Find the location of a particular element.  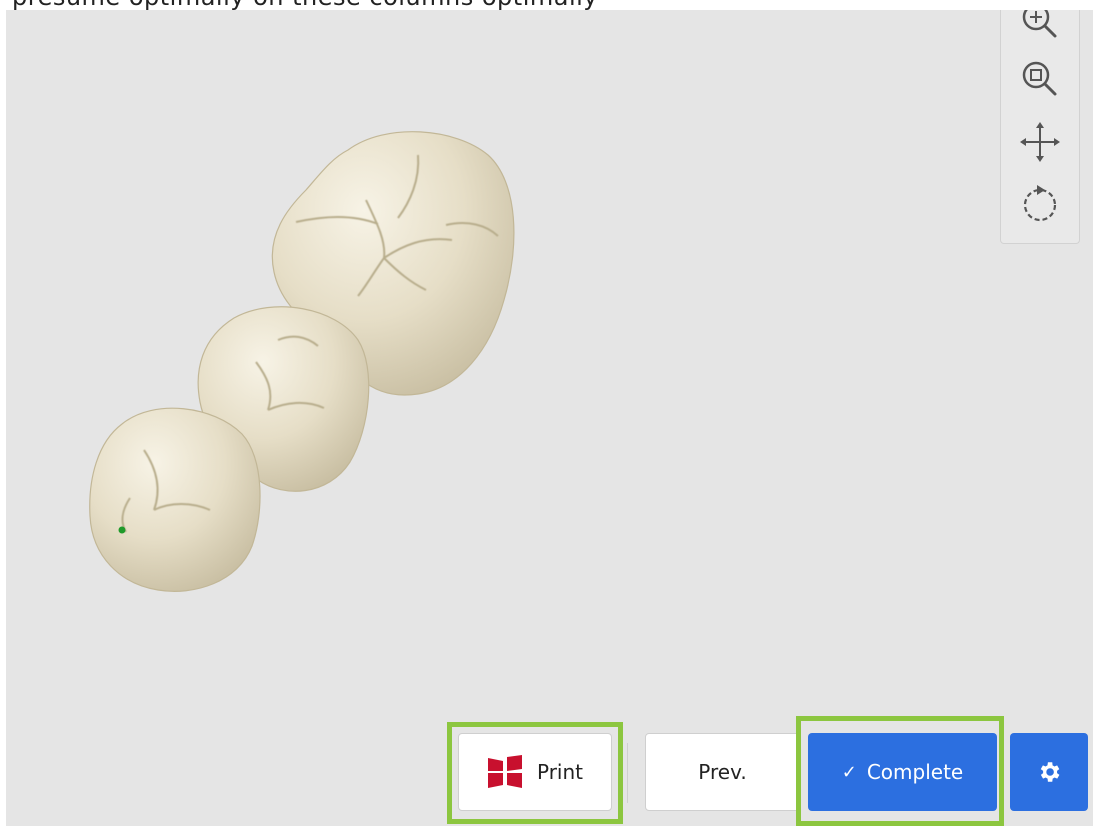

print-button-label: Print is located at coordinates (559, 772).